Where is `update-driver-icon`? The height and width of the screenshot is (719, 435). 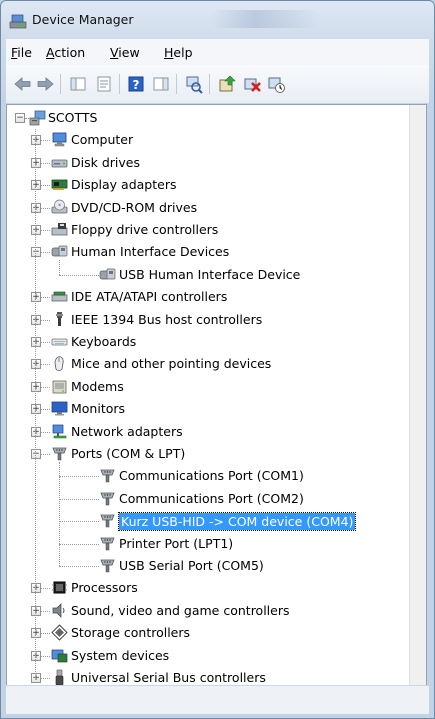
update-driver-icon is located at coordinates (227, 84).